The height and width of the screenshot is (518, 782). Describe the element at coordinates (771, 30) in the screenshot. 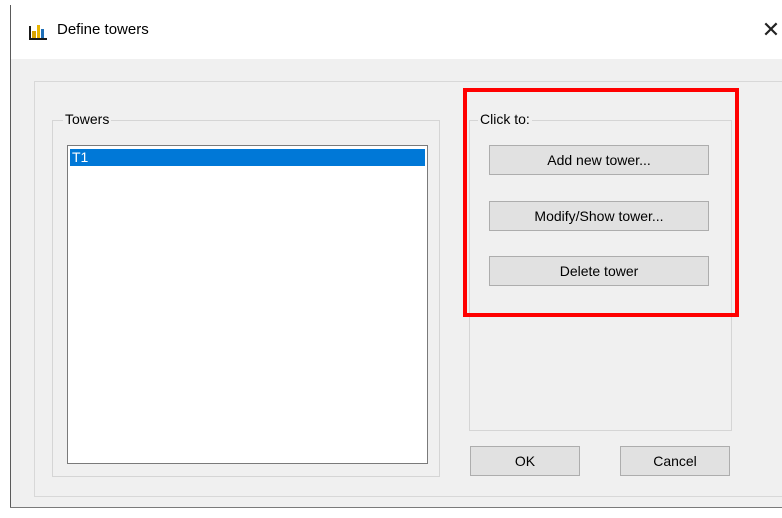

I see `close-icon: ✕` at that location.